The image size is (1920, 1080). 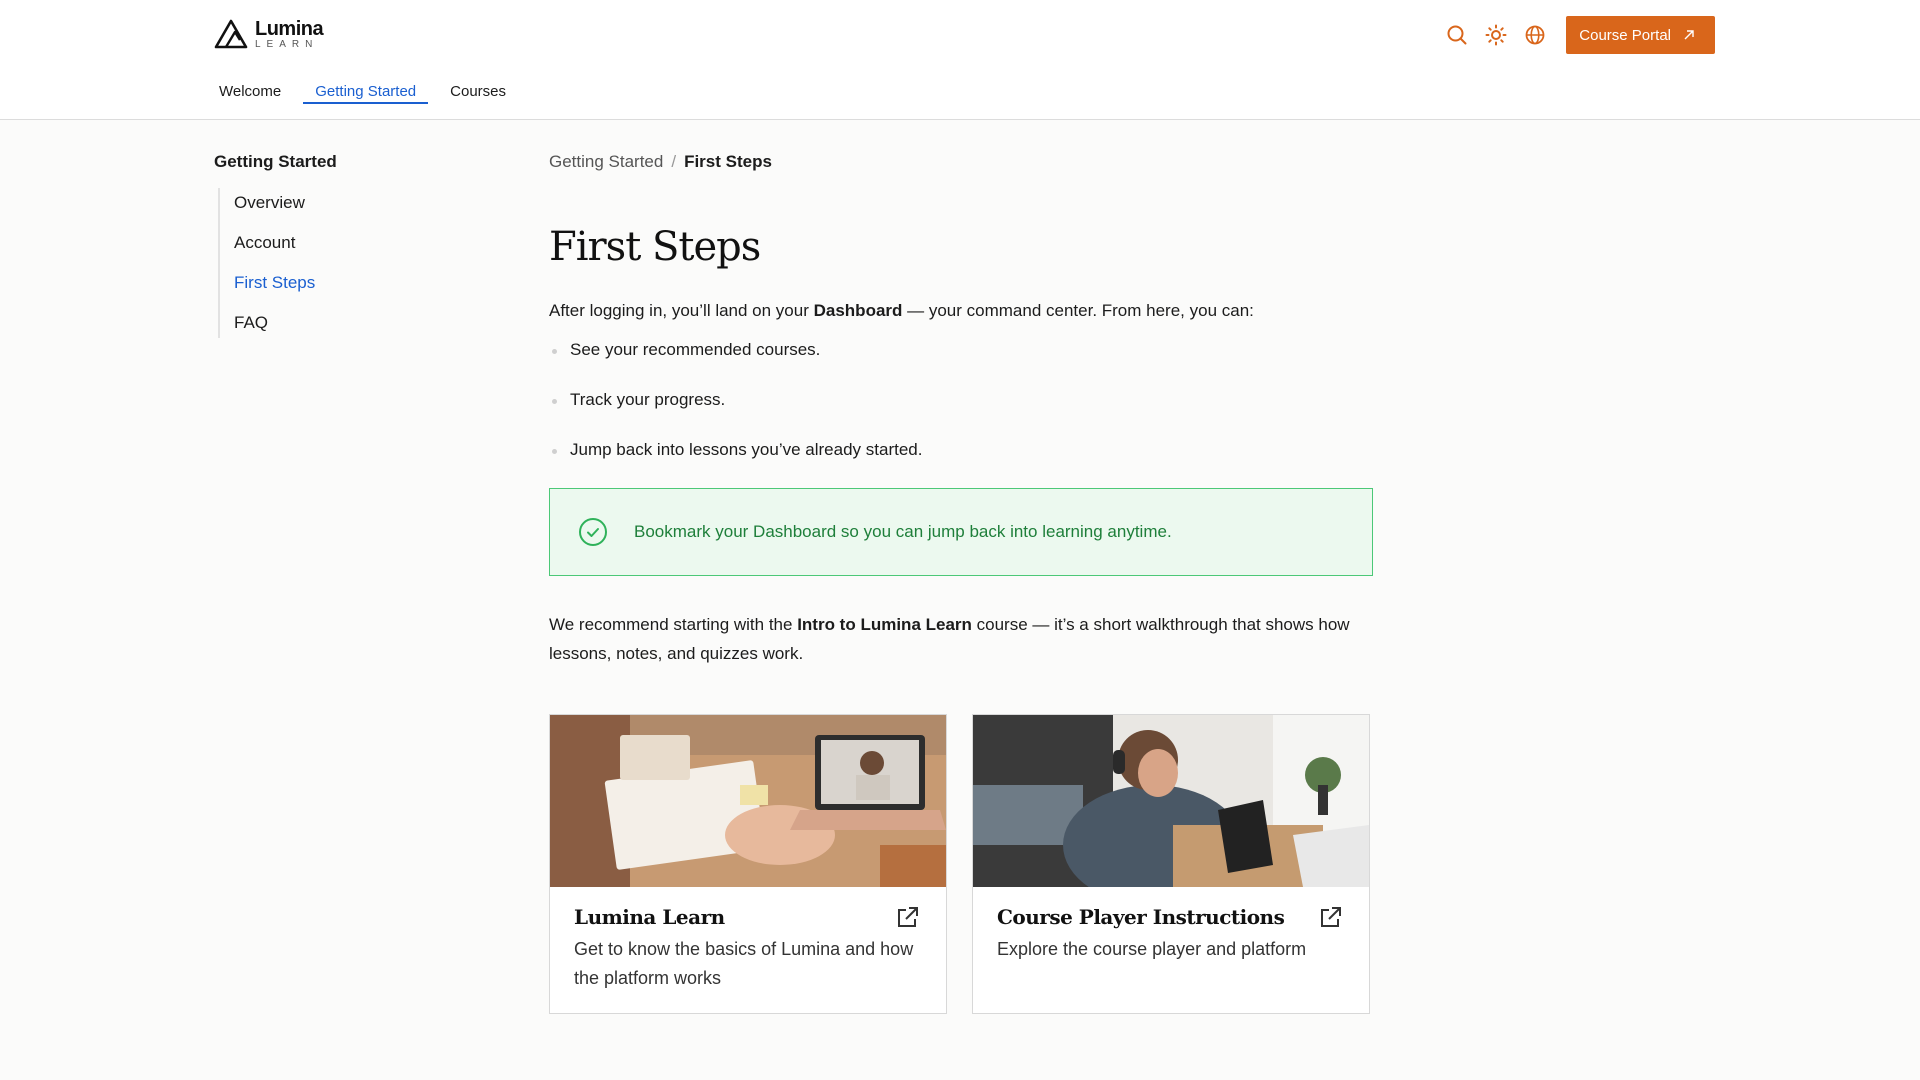 I want to click on course-portal-button: Course Portal, so click(x=1640, y=35).